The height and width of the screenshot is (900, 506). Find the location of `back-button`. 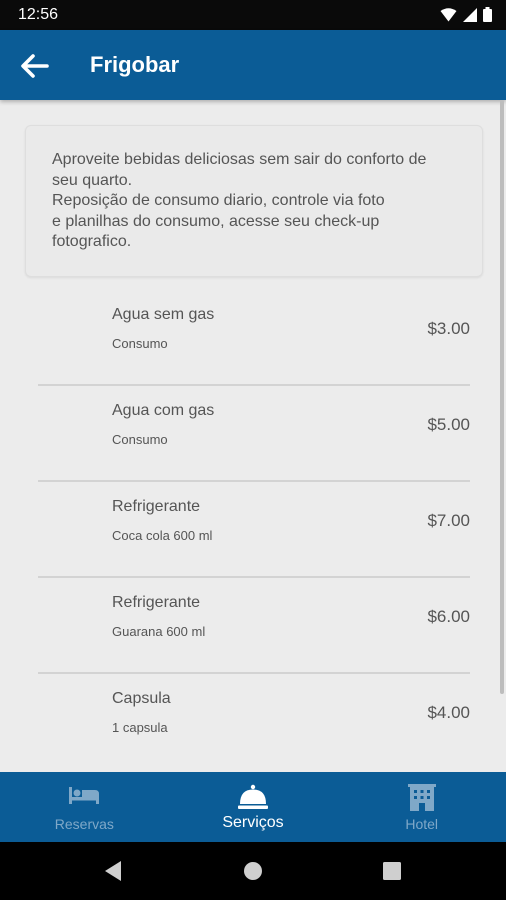

back-button is located at coordinates (34, 66).